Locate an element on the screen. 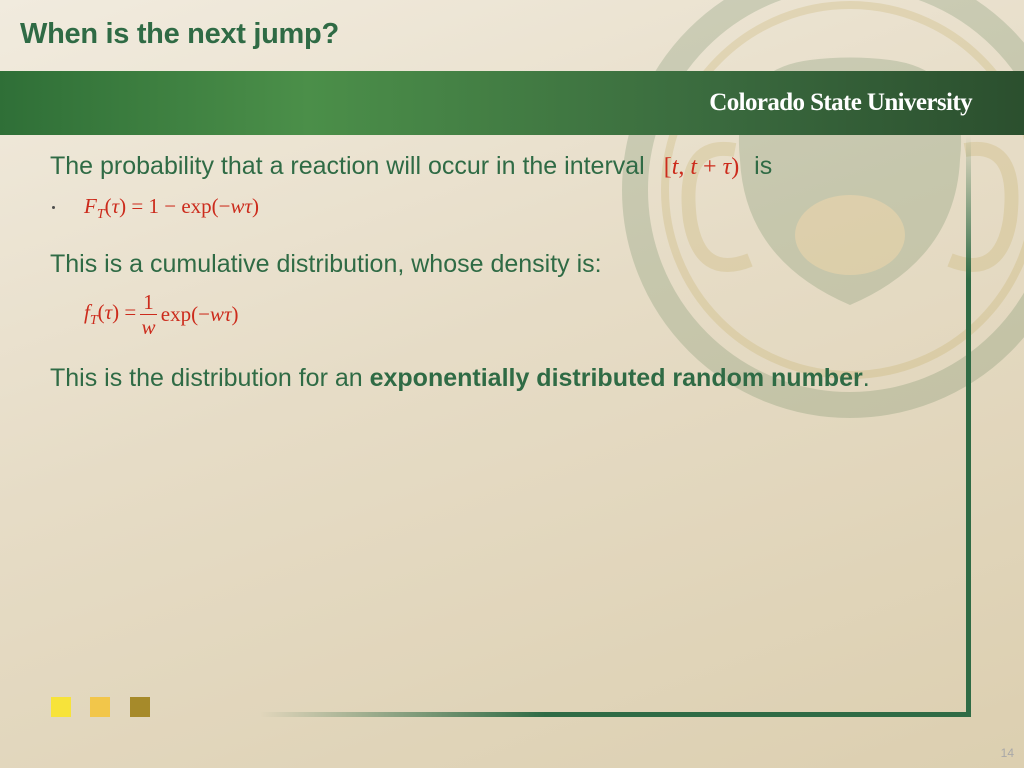  pdf-equation: fT(τ) = 1 w exp(−wτ) is located at coordinates (161, 314).